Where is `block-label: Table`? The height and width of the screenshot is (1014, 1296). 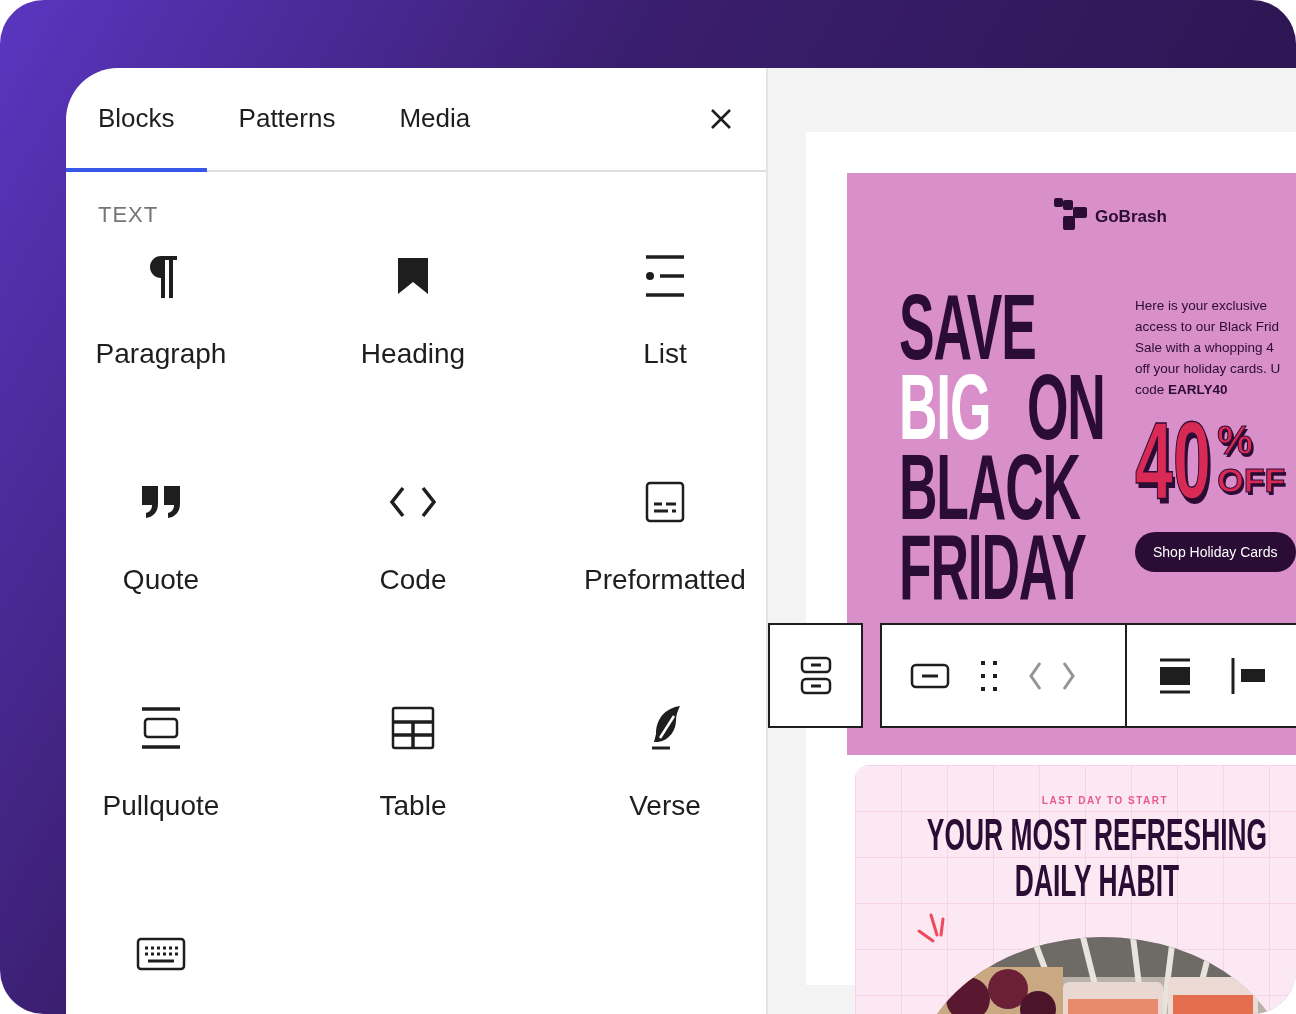
block-label: Table is located at coordinates (413, 806).